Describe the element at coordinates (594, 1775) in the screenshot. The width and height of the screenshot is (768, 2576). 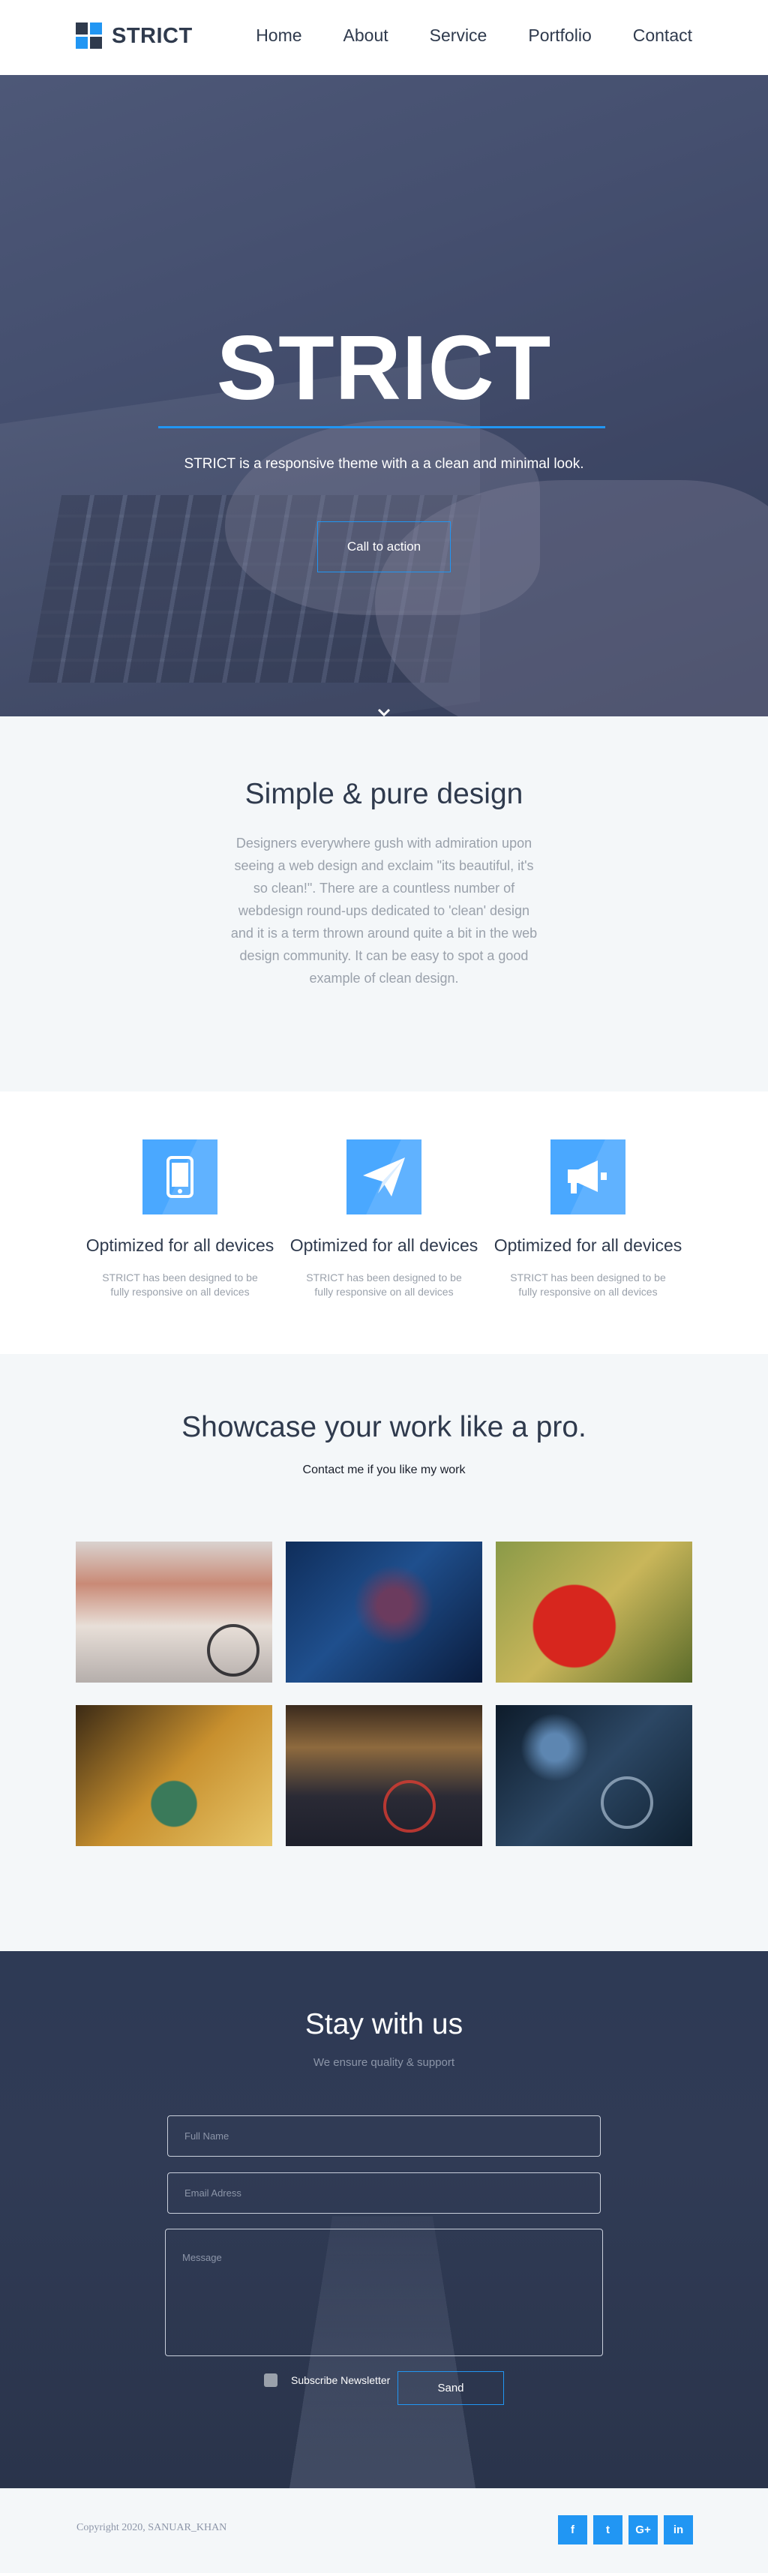
I see `portfolio-image-bicycle-night` at that location.